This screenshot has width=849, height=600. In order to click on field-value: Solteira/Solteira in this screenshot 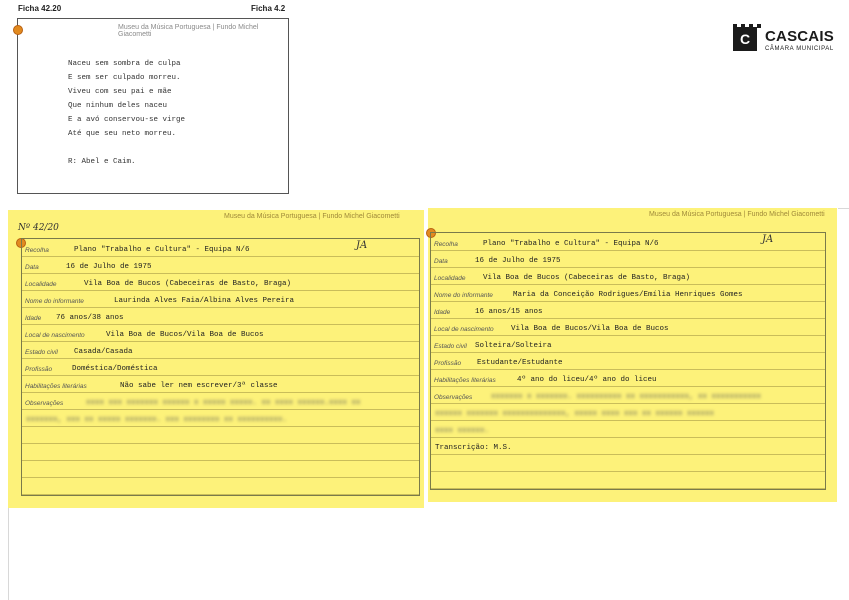, I will do `click(513, 346)`.